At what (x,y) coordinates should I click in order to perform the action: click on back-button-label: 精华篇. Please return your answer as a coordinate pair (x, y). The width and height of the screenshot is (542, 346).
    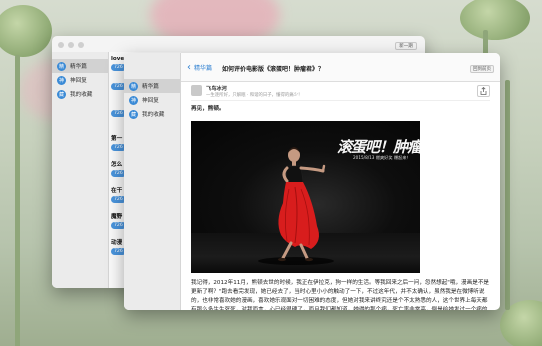
    Looking at the image, I should click on (203, 68).